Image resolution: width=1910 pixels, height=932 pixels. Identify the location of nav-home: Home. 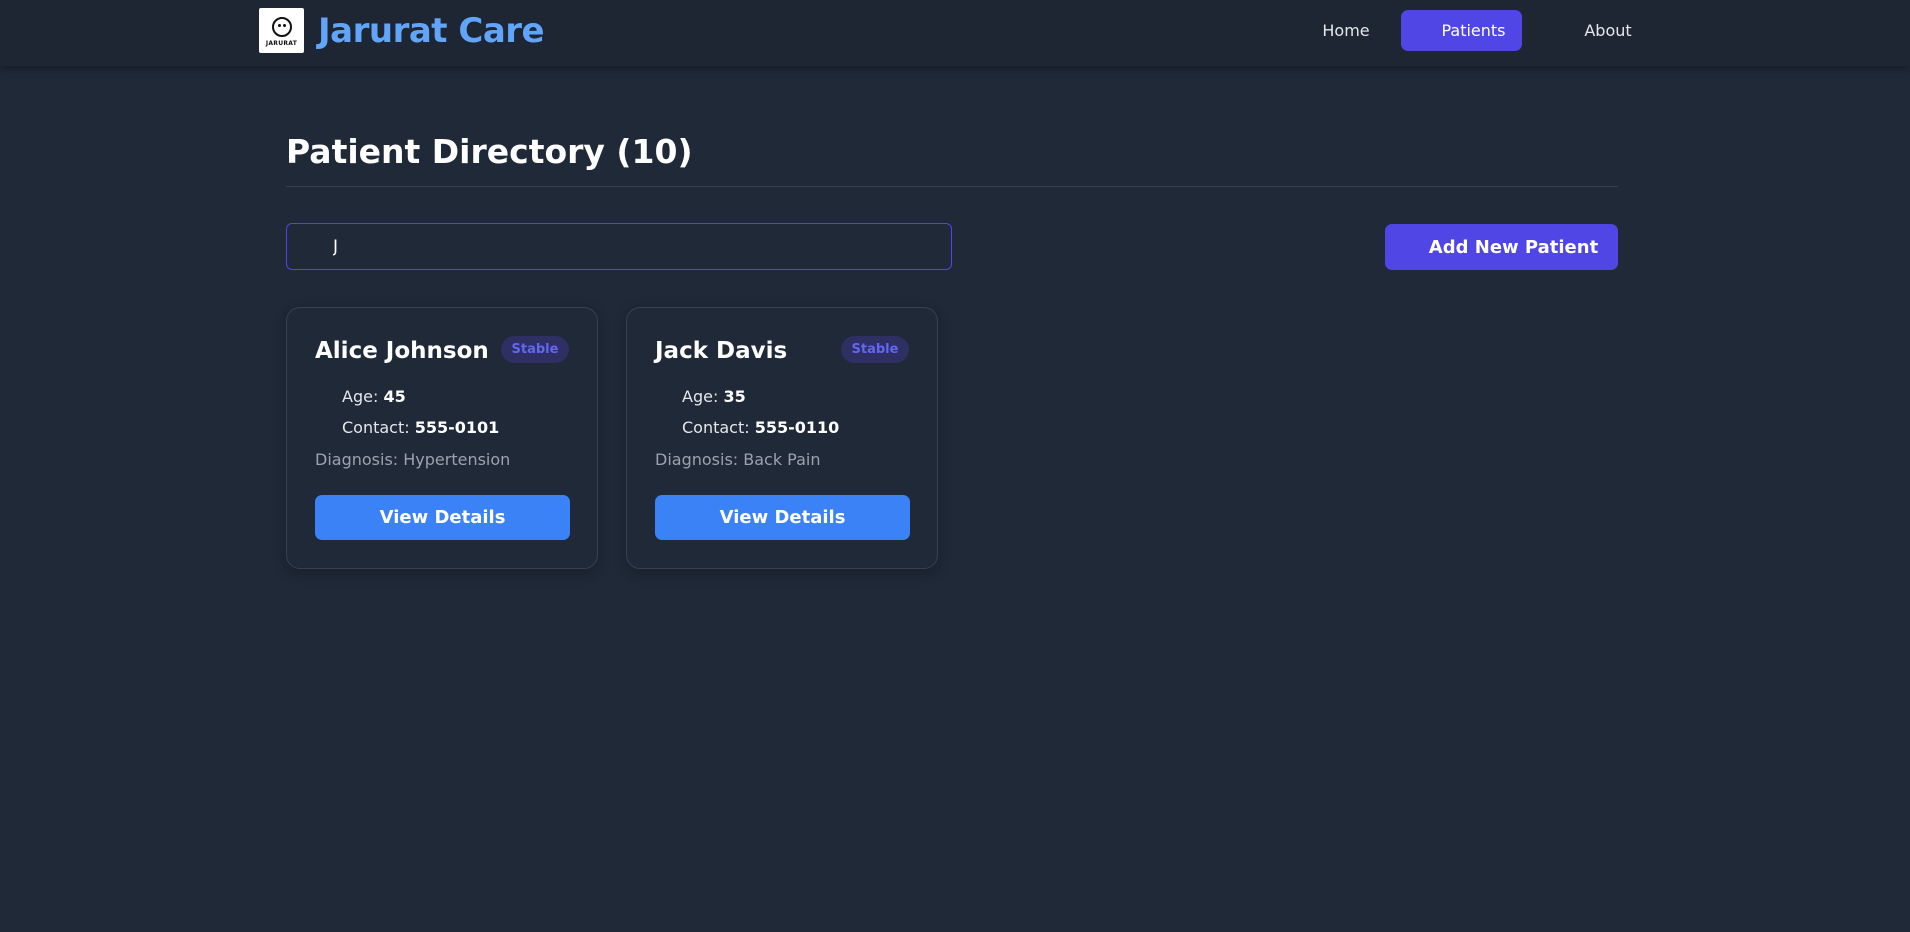
(1346, 30).